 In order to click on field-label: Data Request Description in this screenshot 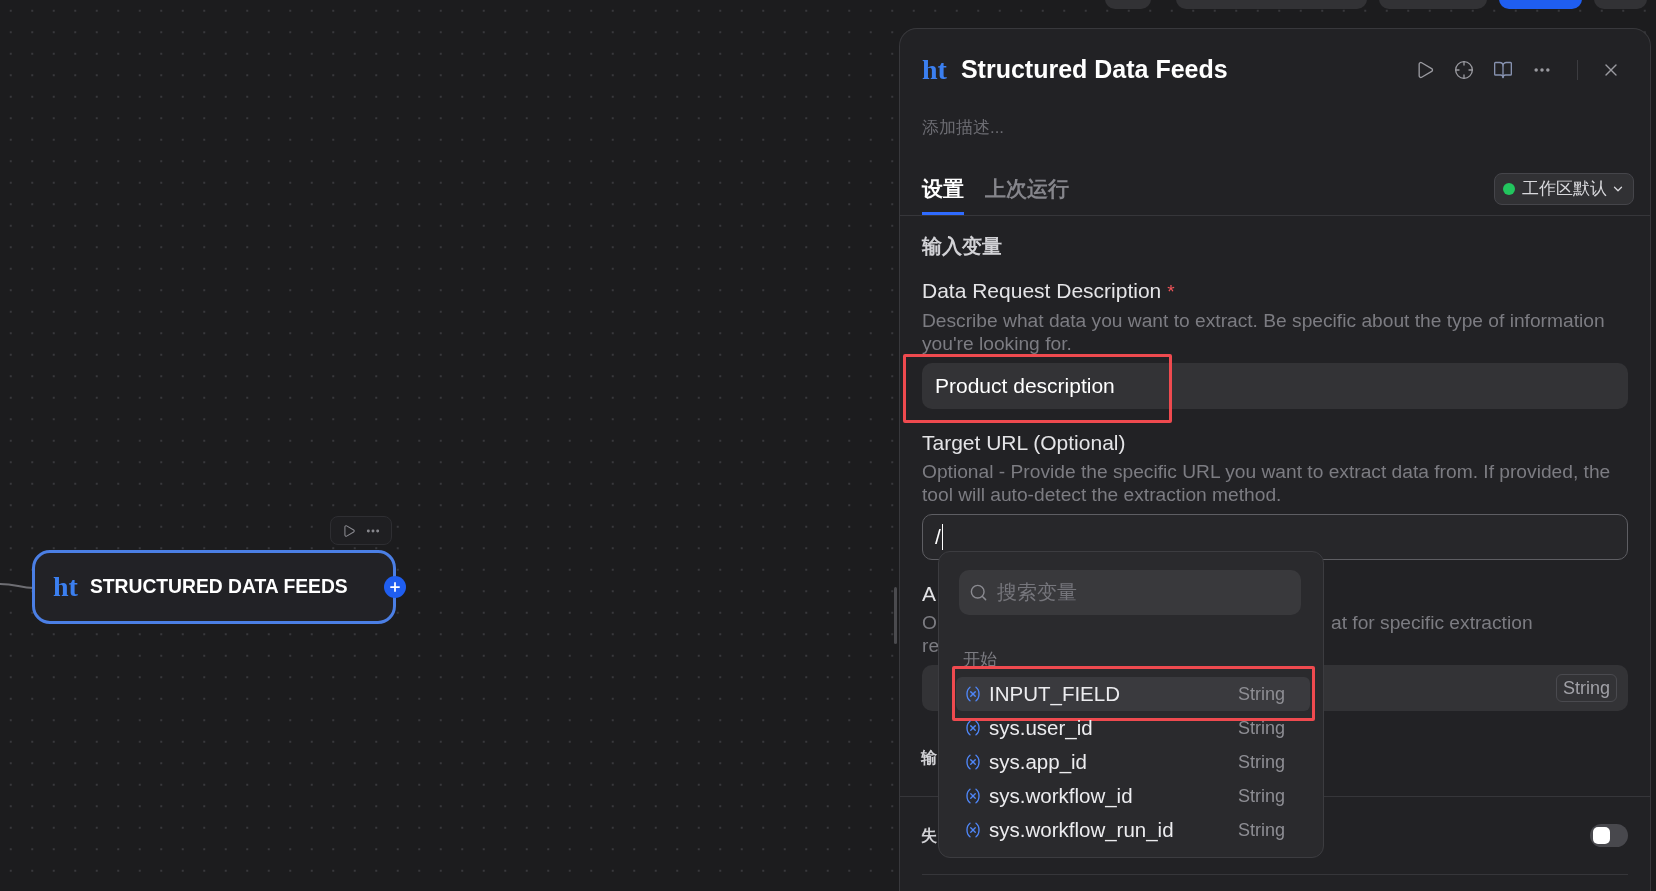, I will do `click(1042, 291)`.